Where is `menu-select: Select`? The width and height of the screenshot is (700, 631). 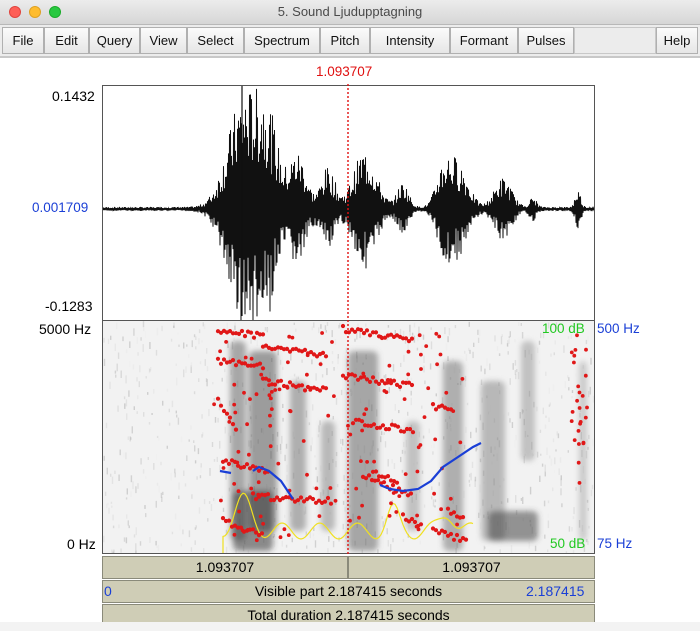 menu-select: Select is located at coordinates (215, 40).